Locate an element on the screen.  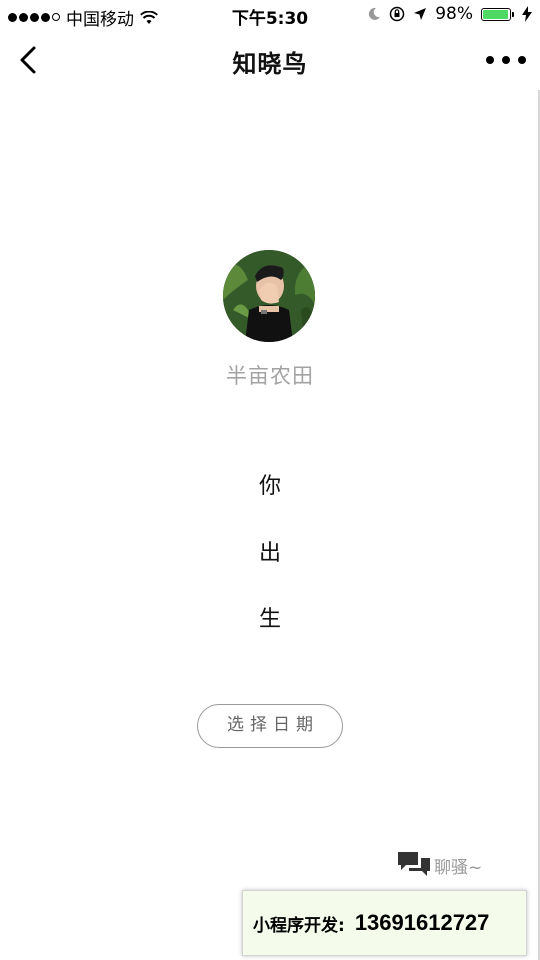
status-right: 98% is located at coordinates (449, 14).